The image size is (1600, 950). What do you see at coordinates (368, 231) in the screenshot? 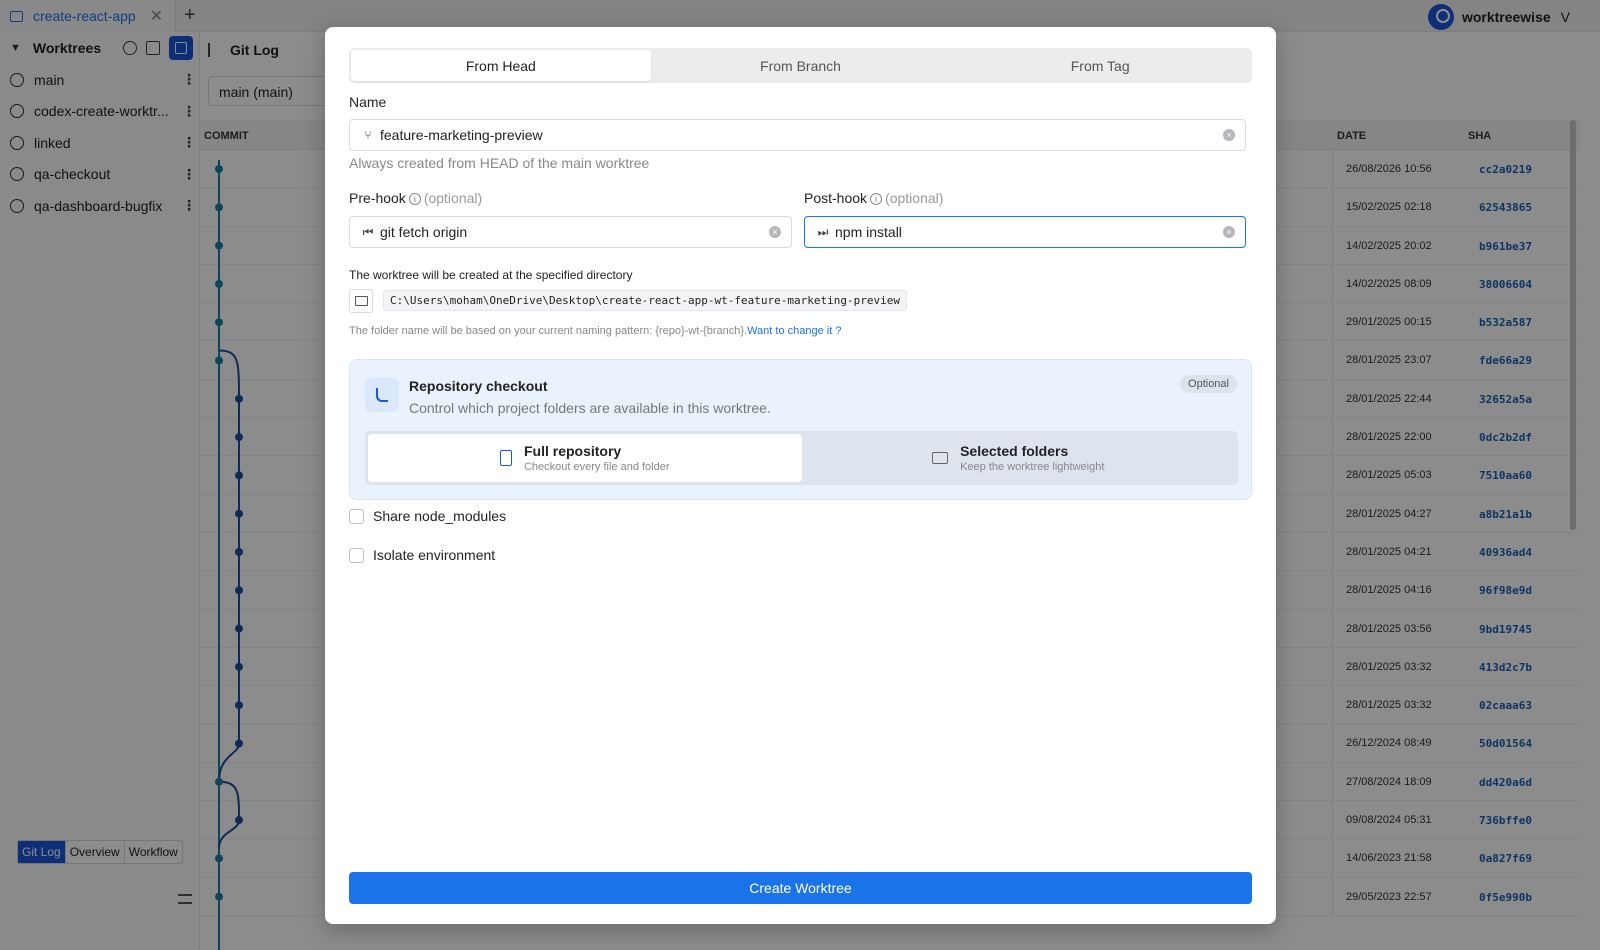
I see `skip-back-icon: ⏮` at bounding box center [368, 231].